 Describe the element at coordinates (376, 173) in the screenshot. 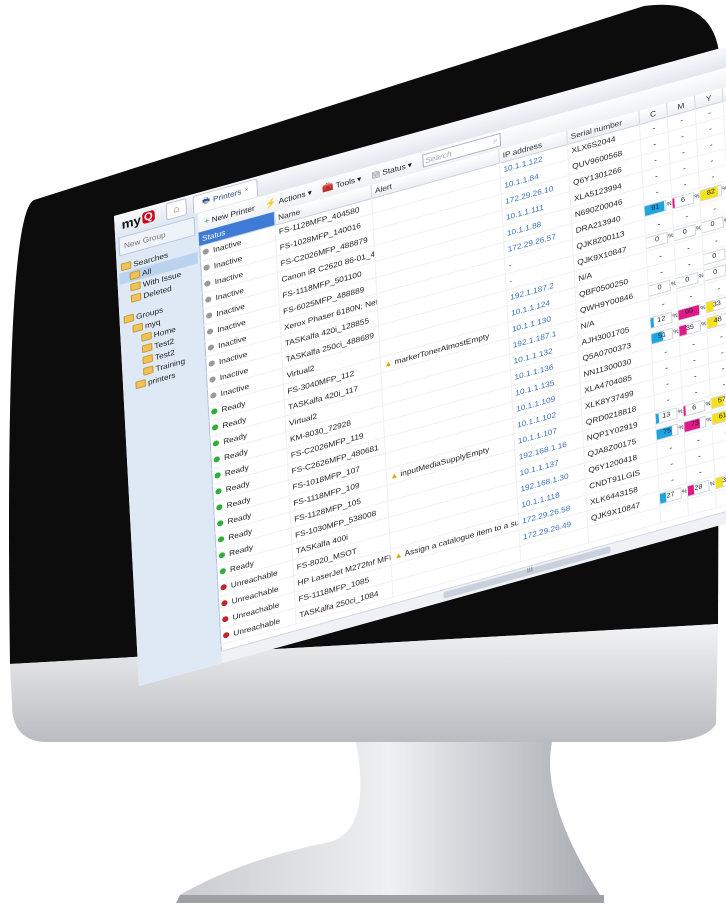

I see `status-icon: ▤` at that location.